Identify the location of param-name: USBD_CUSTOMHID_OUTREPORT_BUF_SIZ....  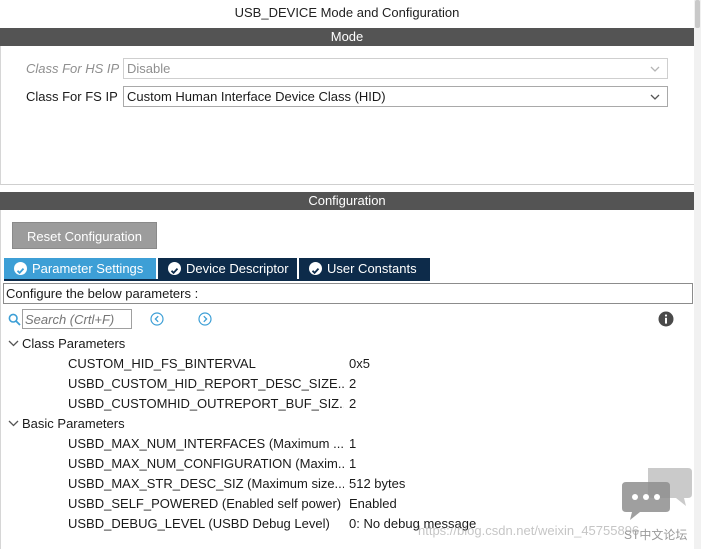
(206, 403).